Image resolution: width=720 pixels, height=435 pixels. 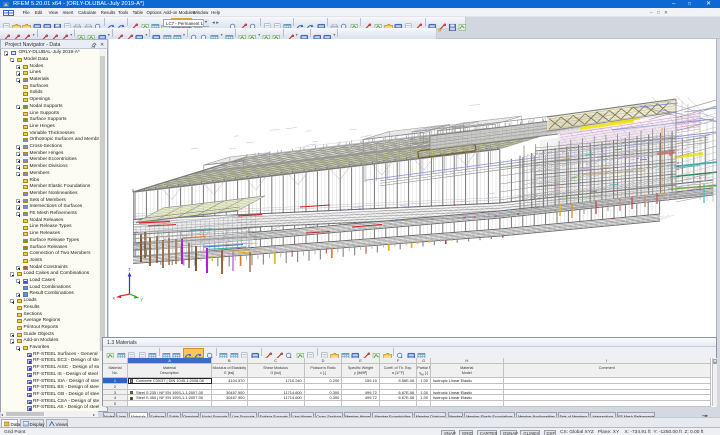 I want to click on svg-text: y, so click(x=142, y=299).